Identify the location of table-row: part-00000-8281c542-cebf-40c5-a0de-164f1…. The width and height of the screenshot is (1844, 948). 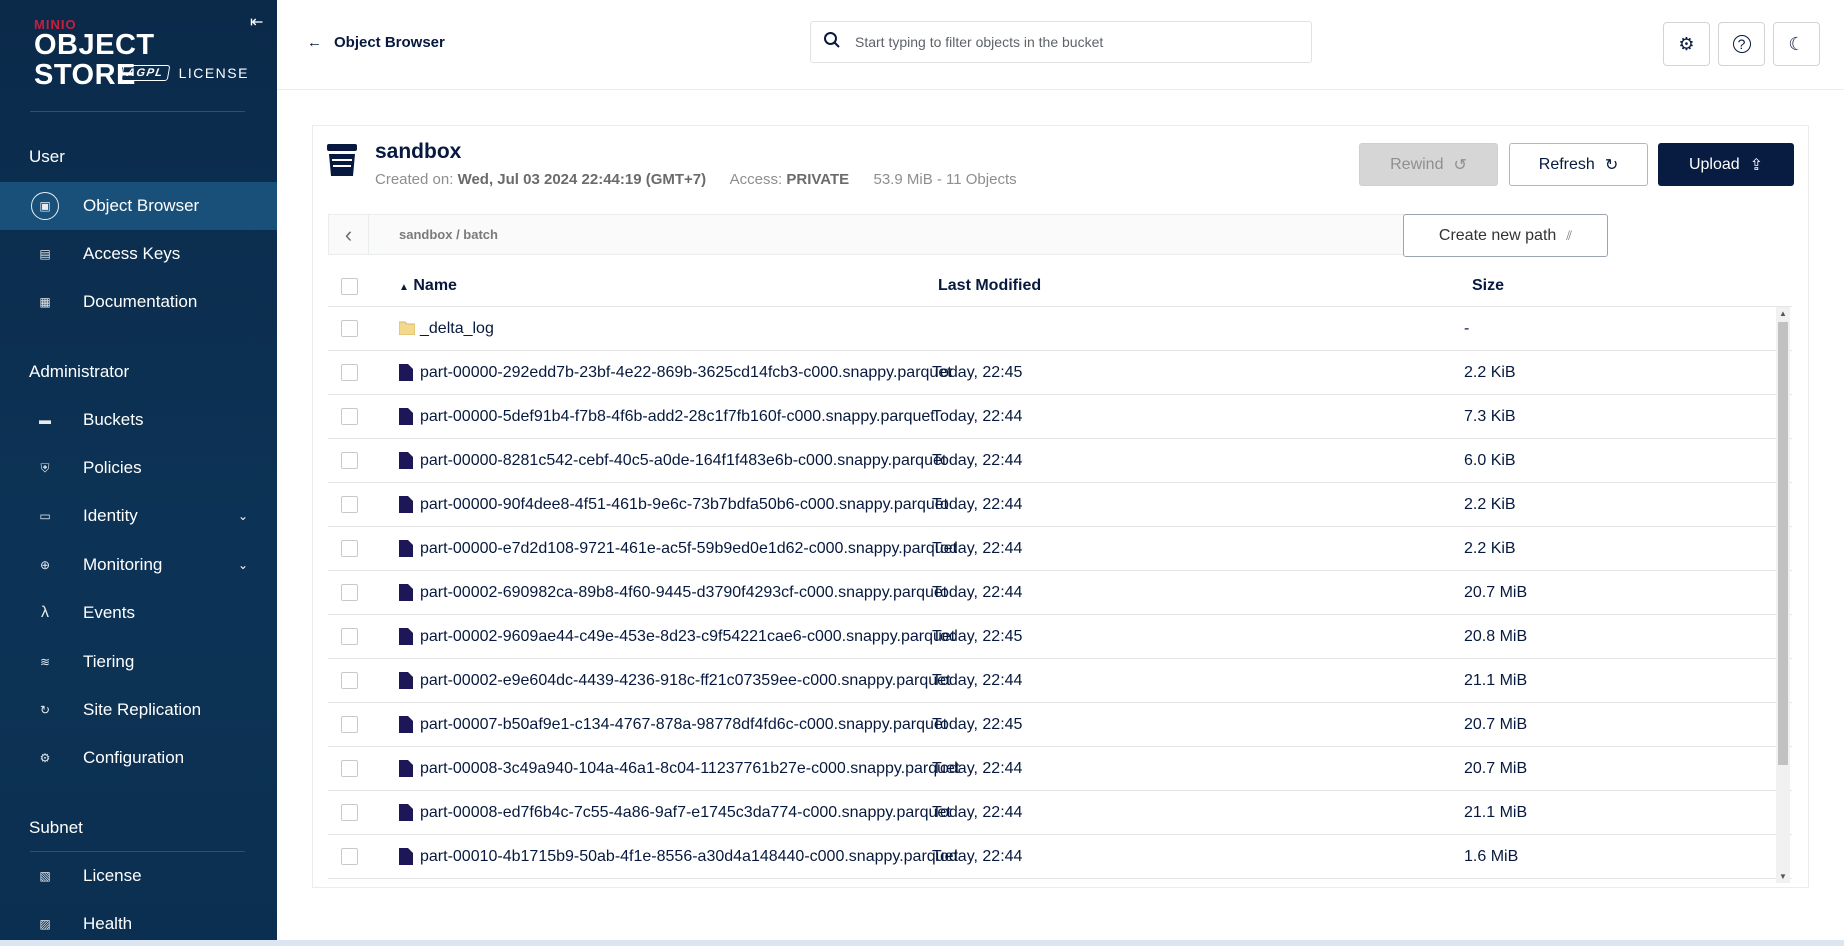
(1060, 461).